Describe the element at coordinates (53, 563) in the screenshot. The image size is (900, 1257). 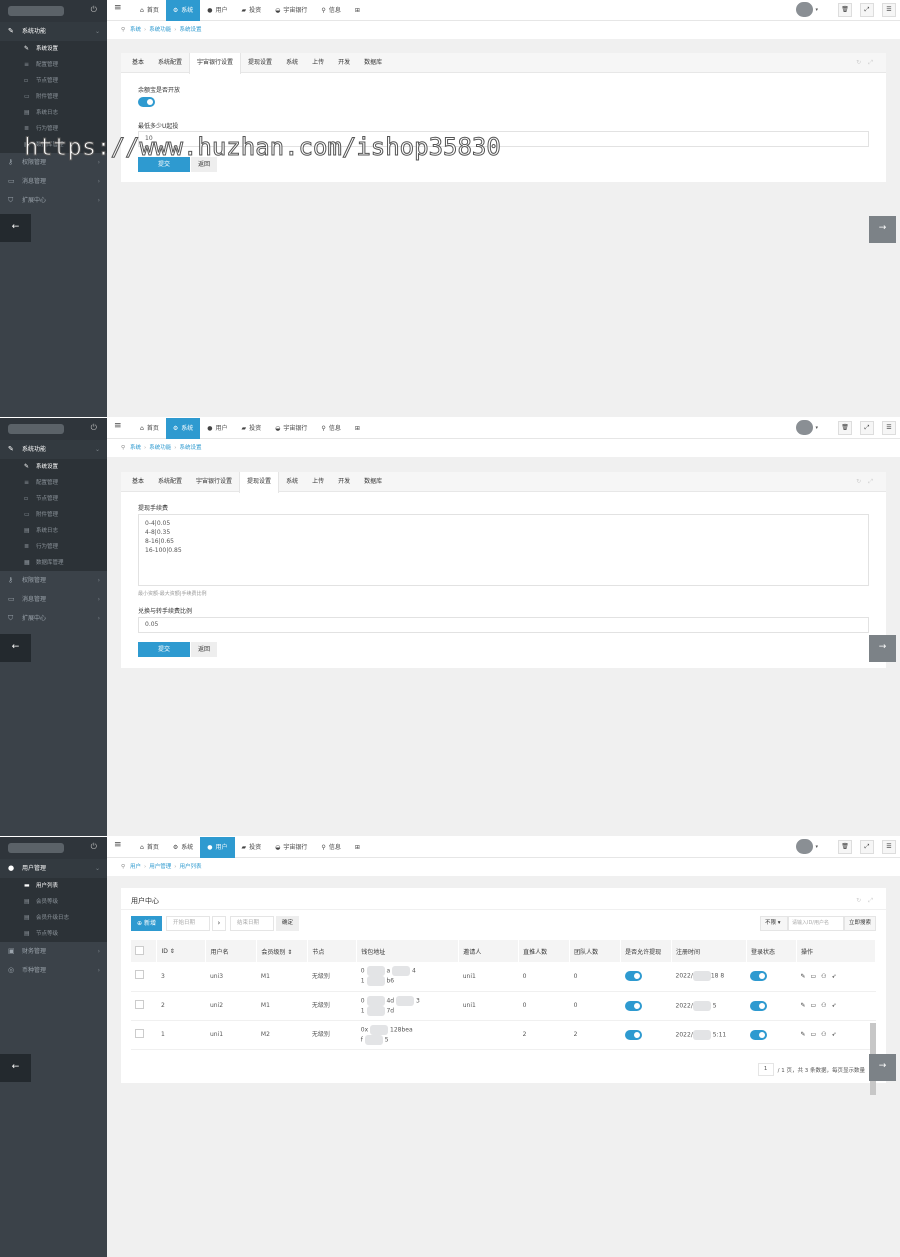
I see `sidebar-item-database: ▦ 数据库管理` at that location.